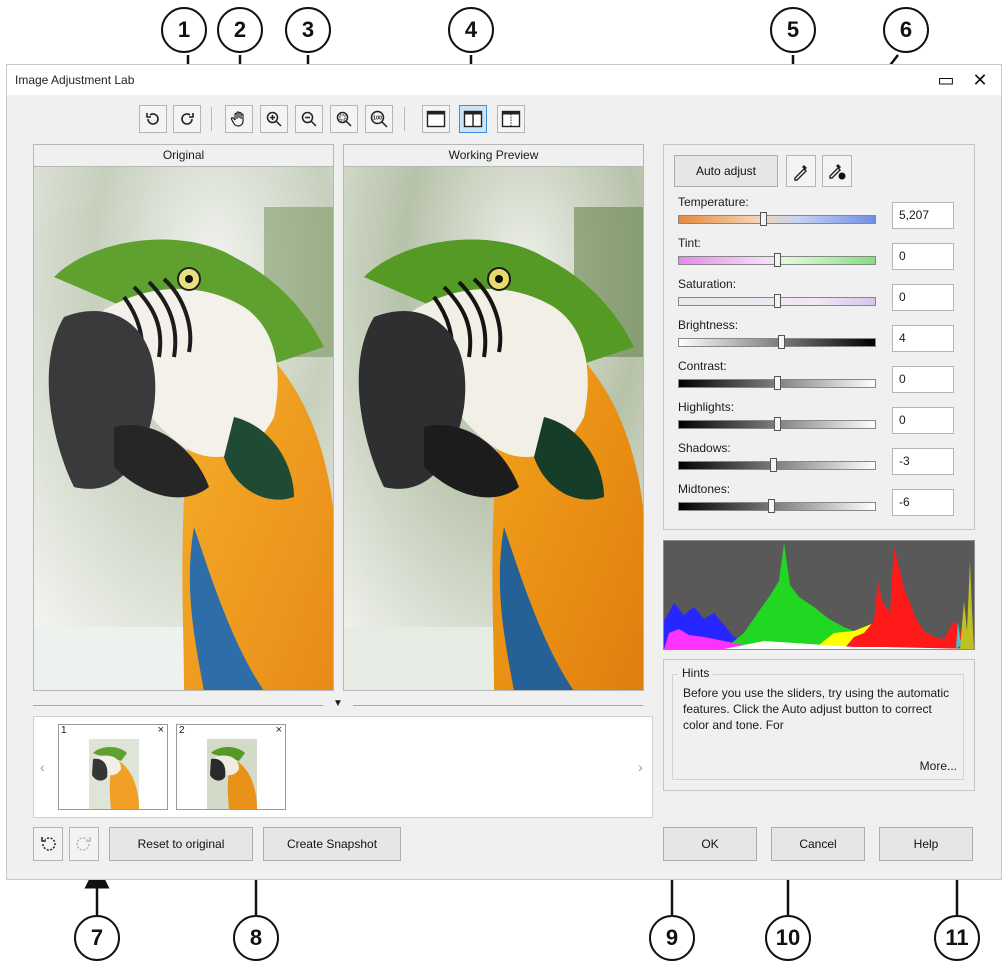 The width and height of the screenshot is (1002, 969). I want to click on zoom-100-text: 100, so click(377, 119).